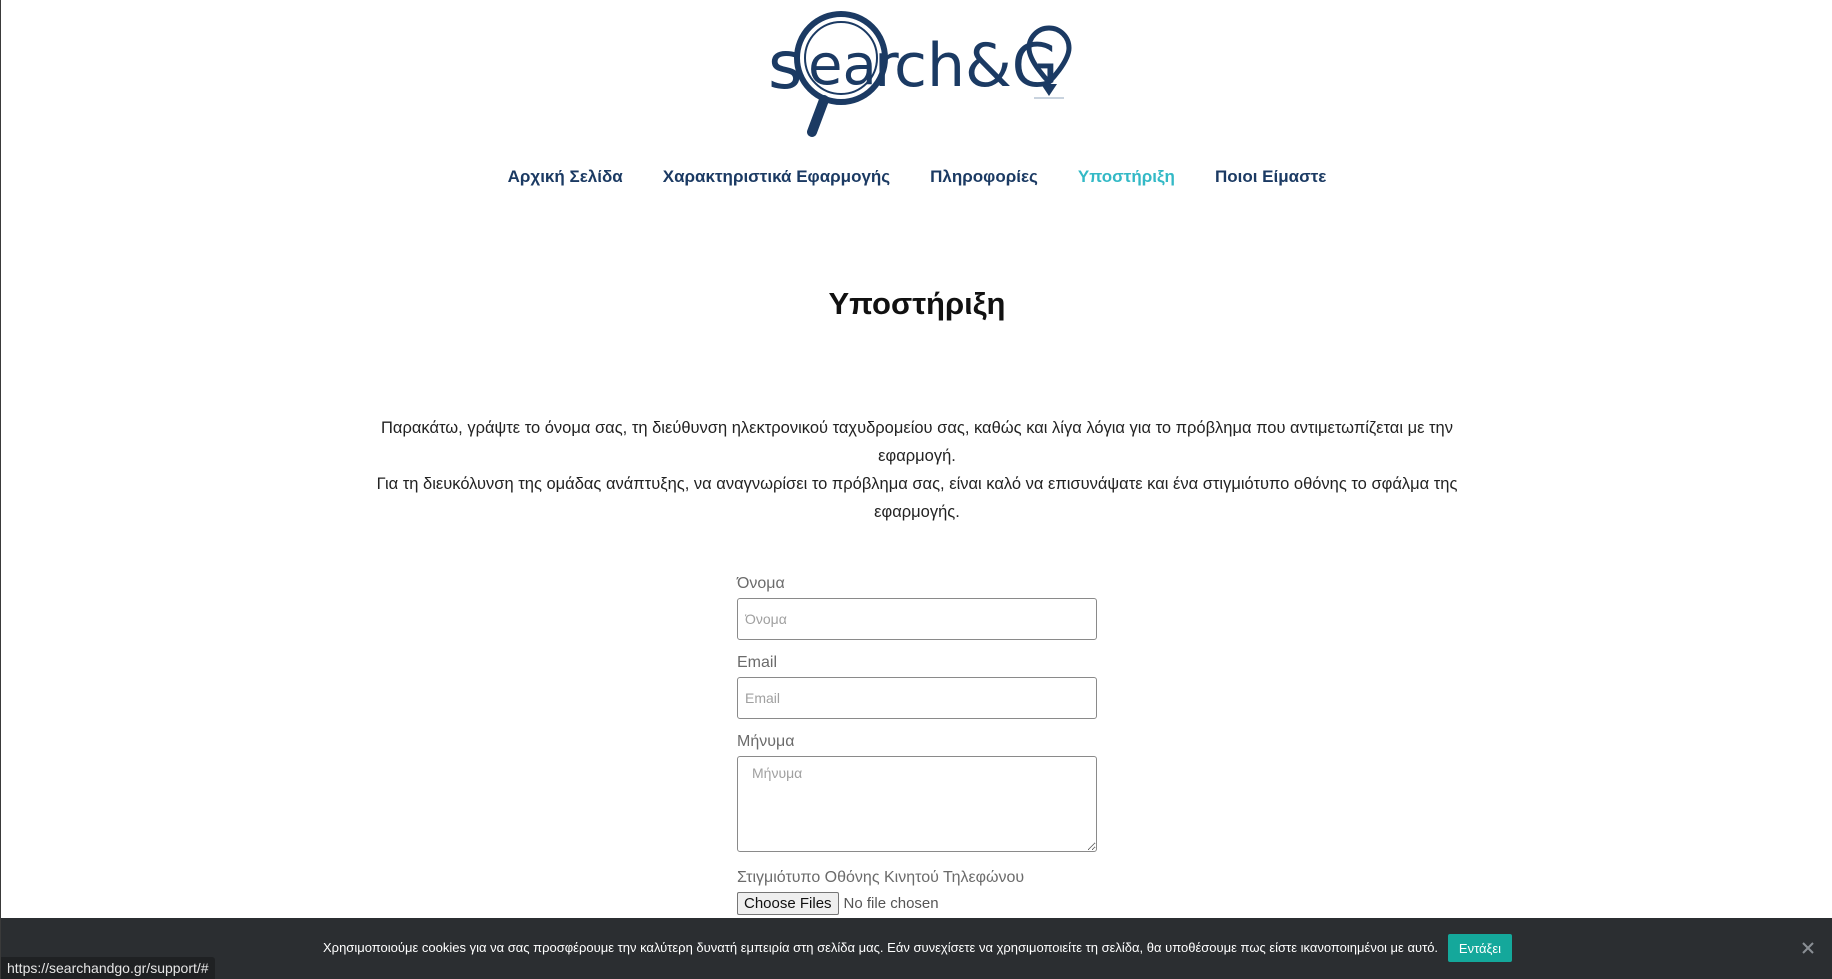  I want to click on choose-files-button: Choose Files, so click(788, 903).